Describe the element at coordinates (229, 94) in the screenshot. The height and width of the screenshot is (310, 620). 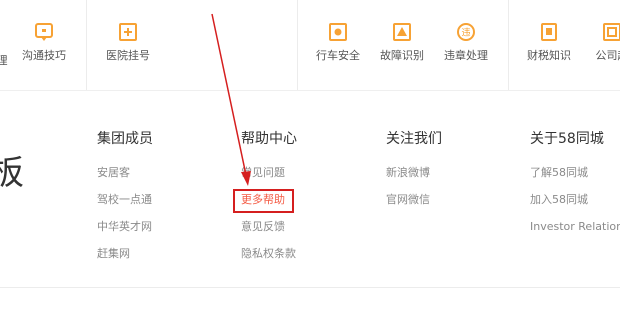
I see `arrow-shaft` at that location.